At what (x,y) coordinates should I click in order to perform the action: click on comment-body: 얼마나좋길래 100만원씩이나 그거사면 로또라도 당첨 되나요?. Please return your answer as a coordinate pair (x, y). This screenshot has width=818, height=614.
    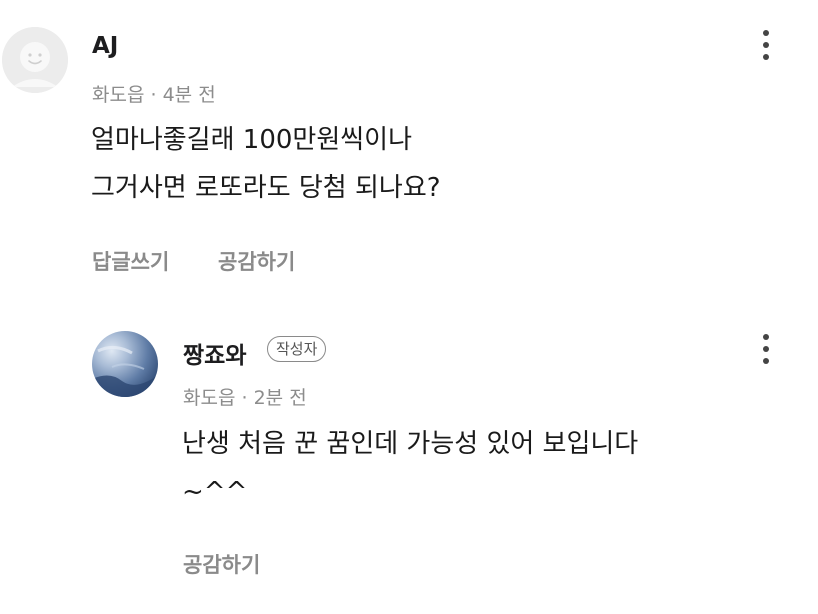
    Looking at the image, I should click on (266, 164).